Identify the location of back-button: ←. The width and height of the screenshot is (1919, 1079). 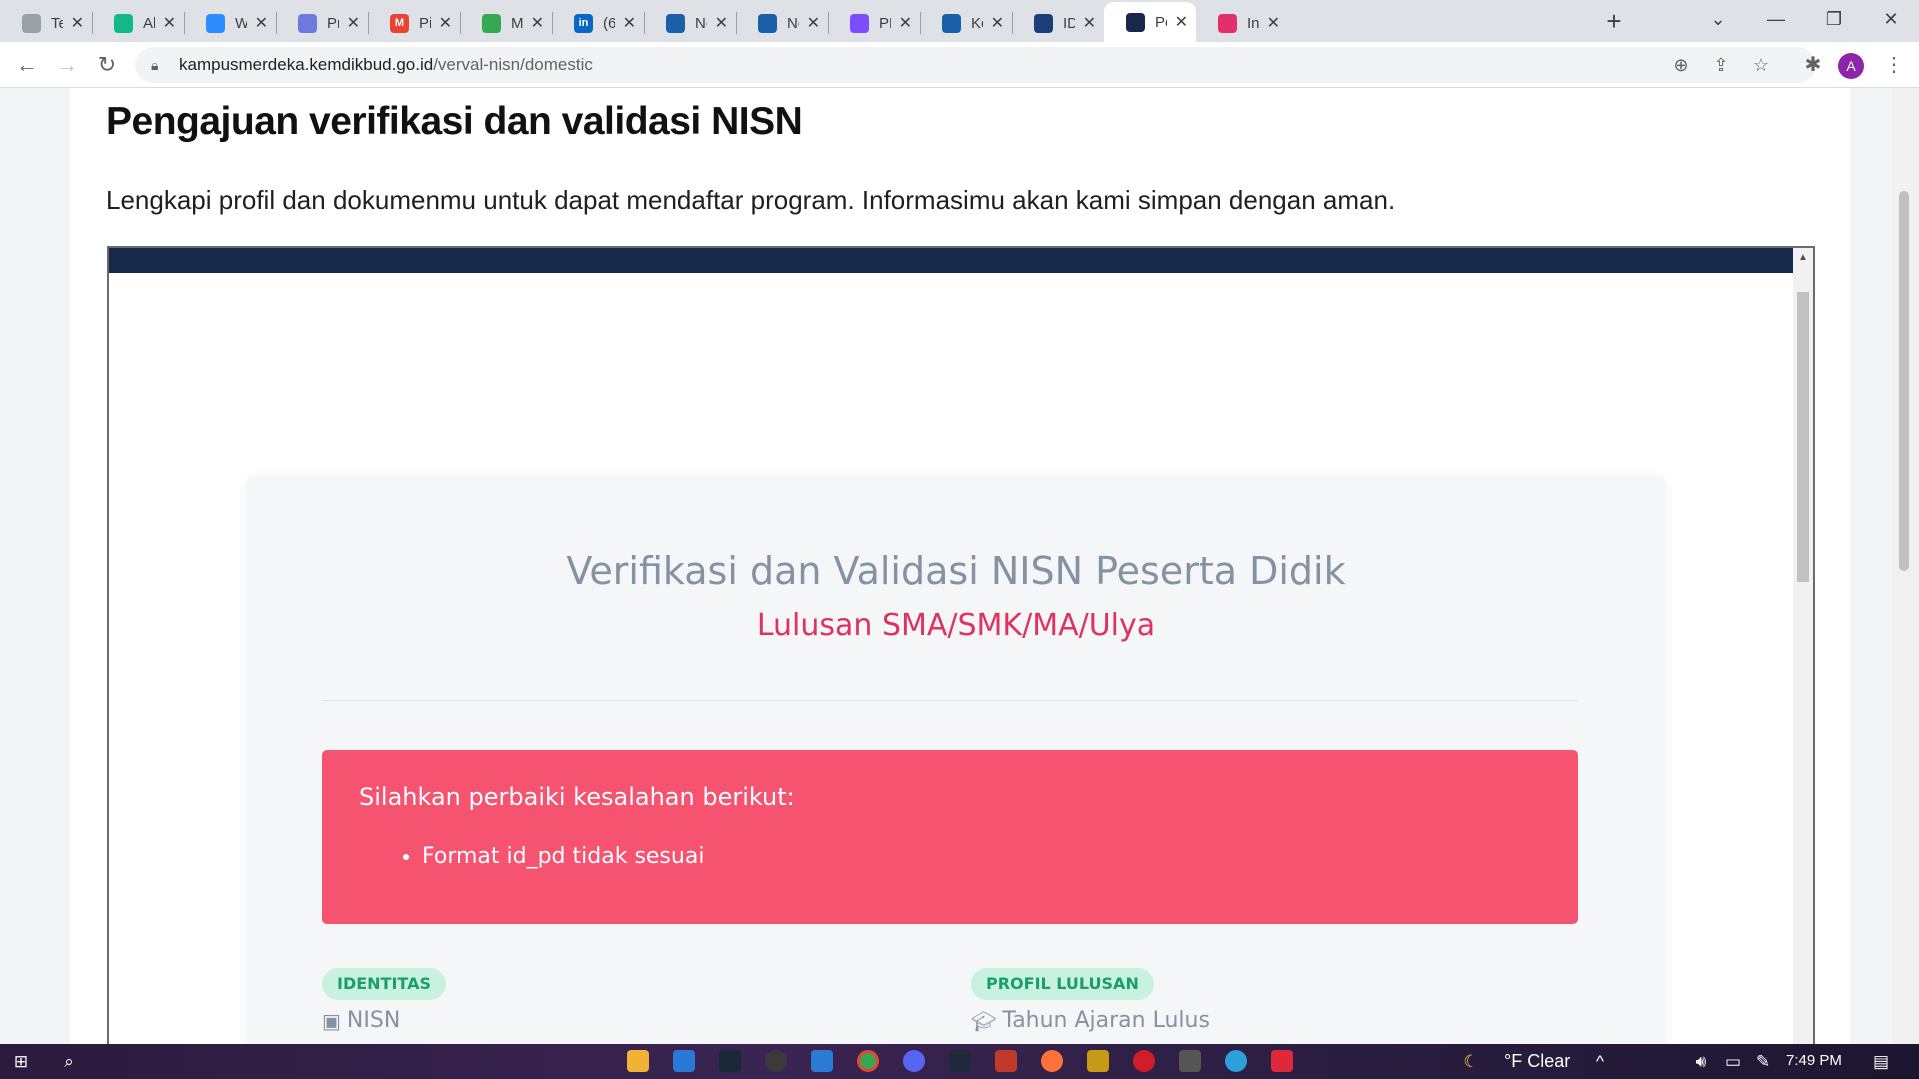
(27, 65).